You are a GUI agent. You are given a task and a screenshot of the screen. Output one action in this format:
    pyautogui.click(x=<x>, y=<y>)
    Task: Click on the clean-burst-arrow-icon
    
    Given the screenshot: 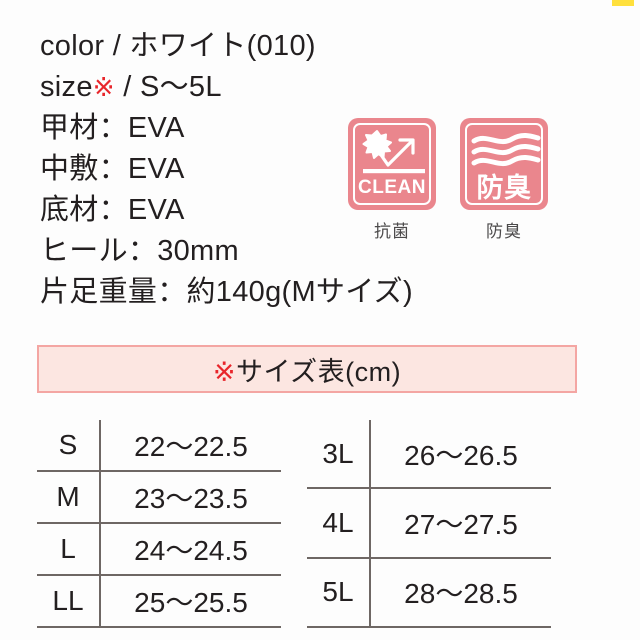 What is the action you would take?
    pyautogui.click(x=392, y=151)
    